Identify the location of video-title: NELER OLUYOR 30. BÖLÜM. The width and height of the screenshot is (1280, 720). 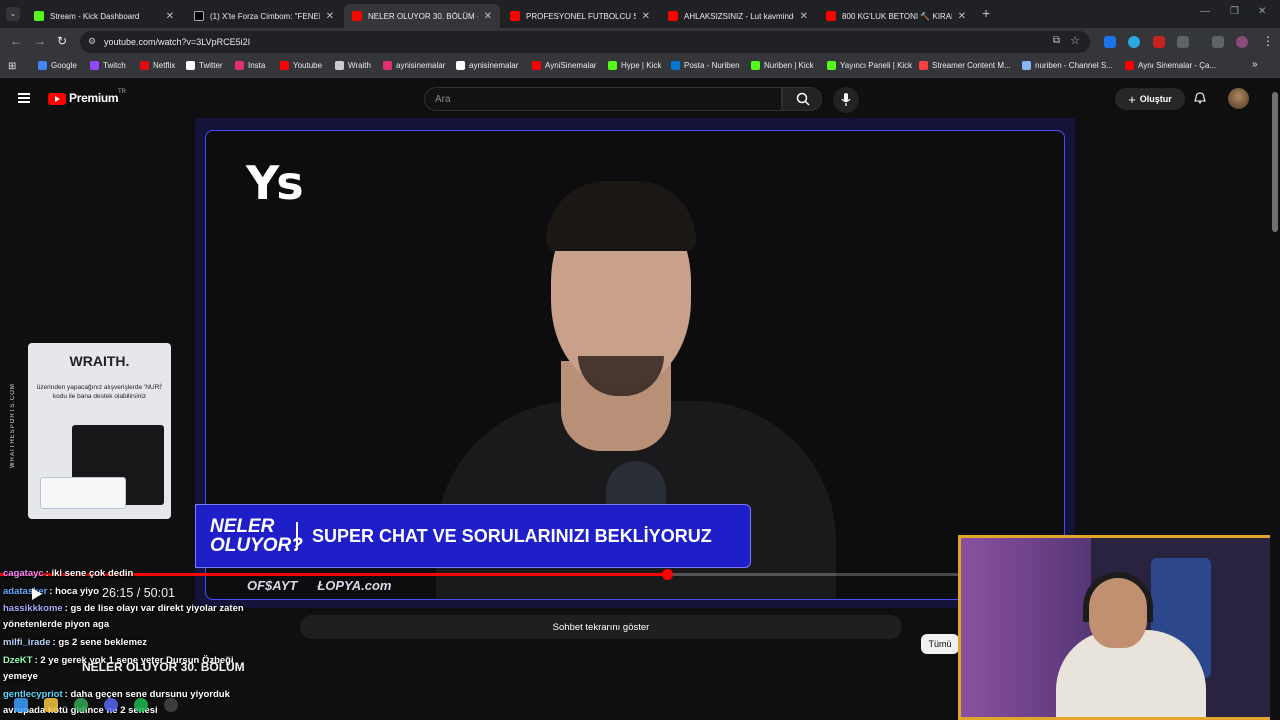
(163, 667).